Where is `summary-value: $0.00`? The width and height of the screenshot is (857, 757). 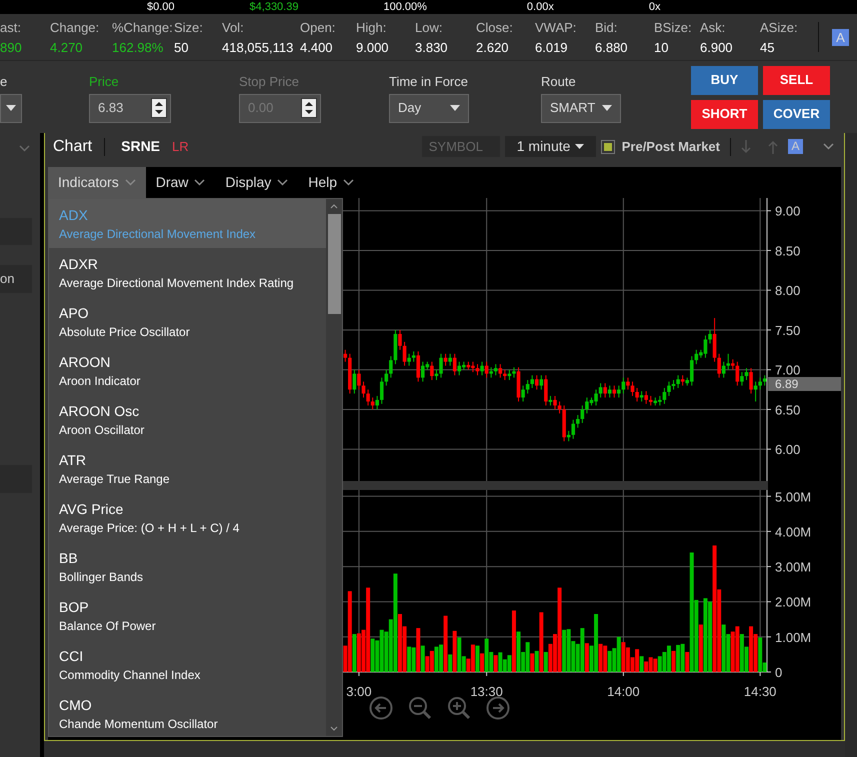 summary-value: $0.00 is located at coordinates (161, 7).